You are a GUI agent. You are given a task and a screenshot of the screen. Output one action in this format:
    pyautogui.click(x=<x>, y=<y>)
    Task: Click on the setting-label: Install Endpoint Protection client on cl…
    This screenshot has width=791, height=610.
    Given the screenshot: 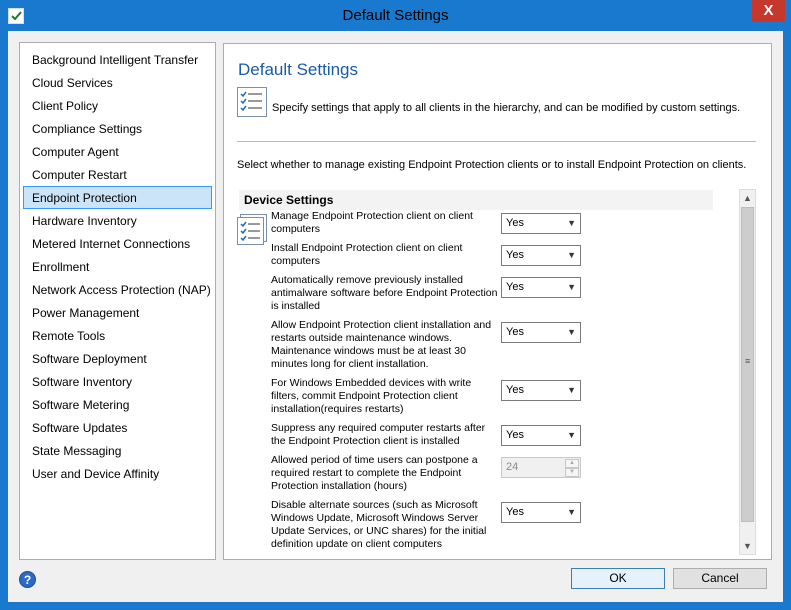 What is the action you would take?
    pyautogui.click(x=367, y=254)
    